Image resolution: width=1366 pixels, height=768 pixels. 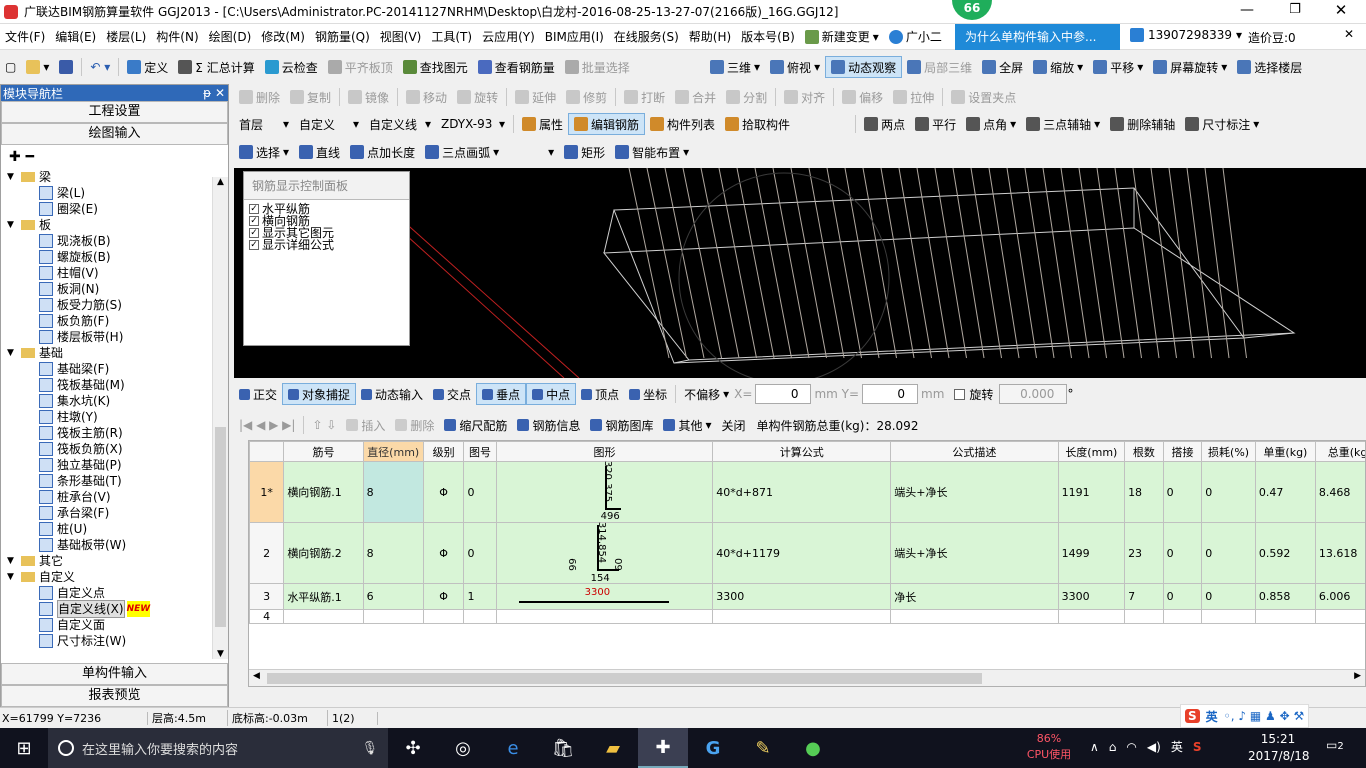 I want to click on tree-scrollbar: ▲ ▼, so click(x=220, y=418).